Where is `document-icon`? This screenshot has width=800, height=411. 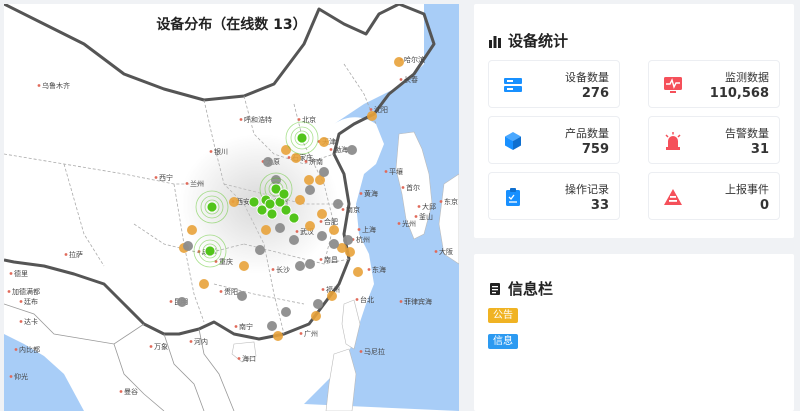
document-icon is located at coordinates (495, 288).